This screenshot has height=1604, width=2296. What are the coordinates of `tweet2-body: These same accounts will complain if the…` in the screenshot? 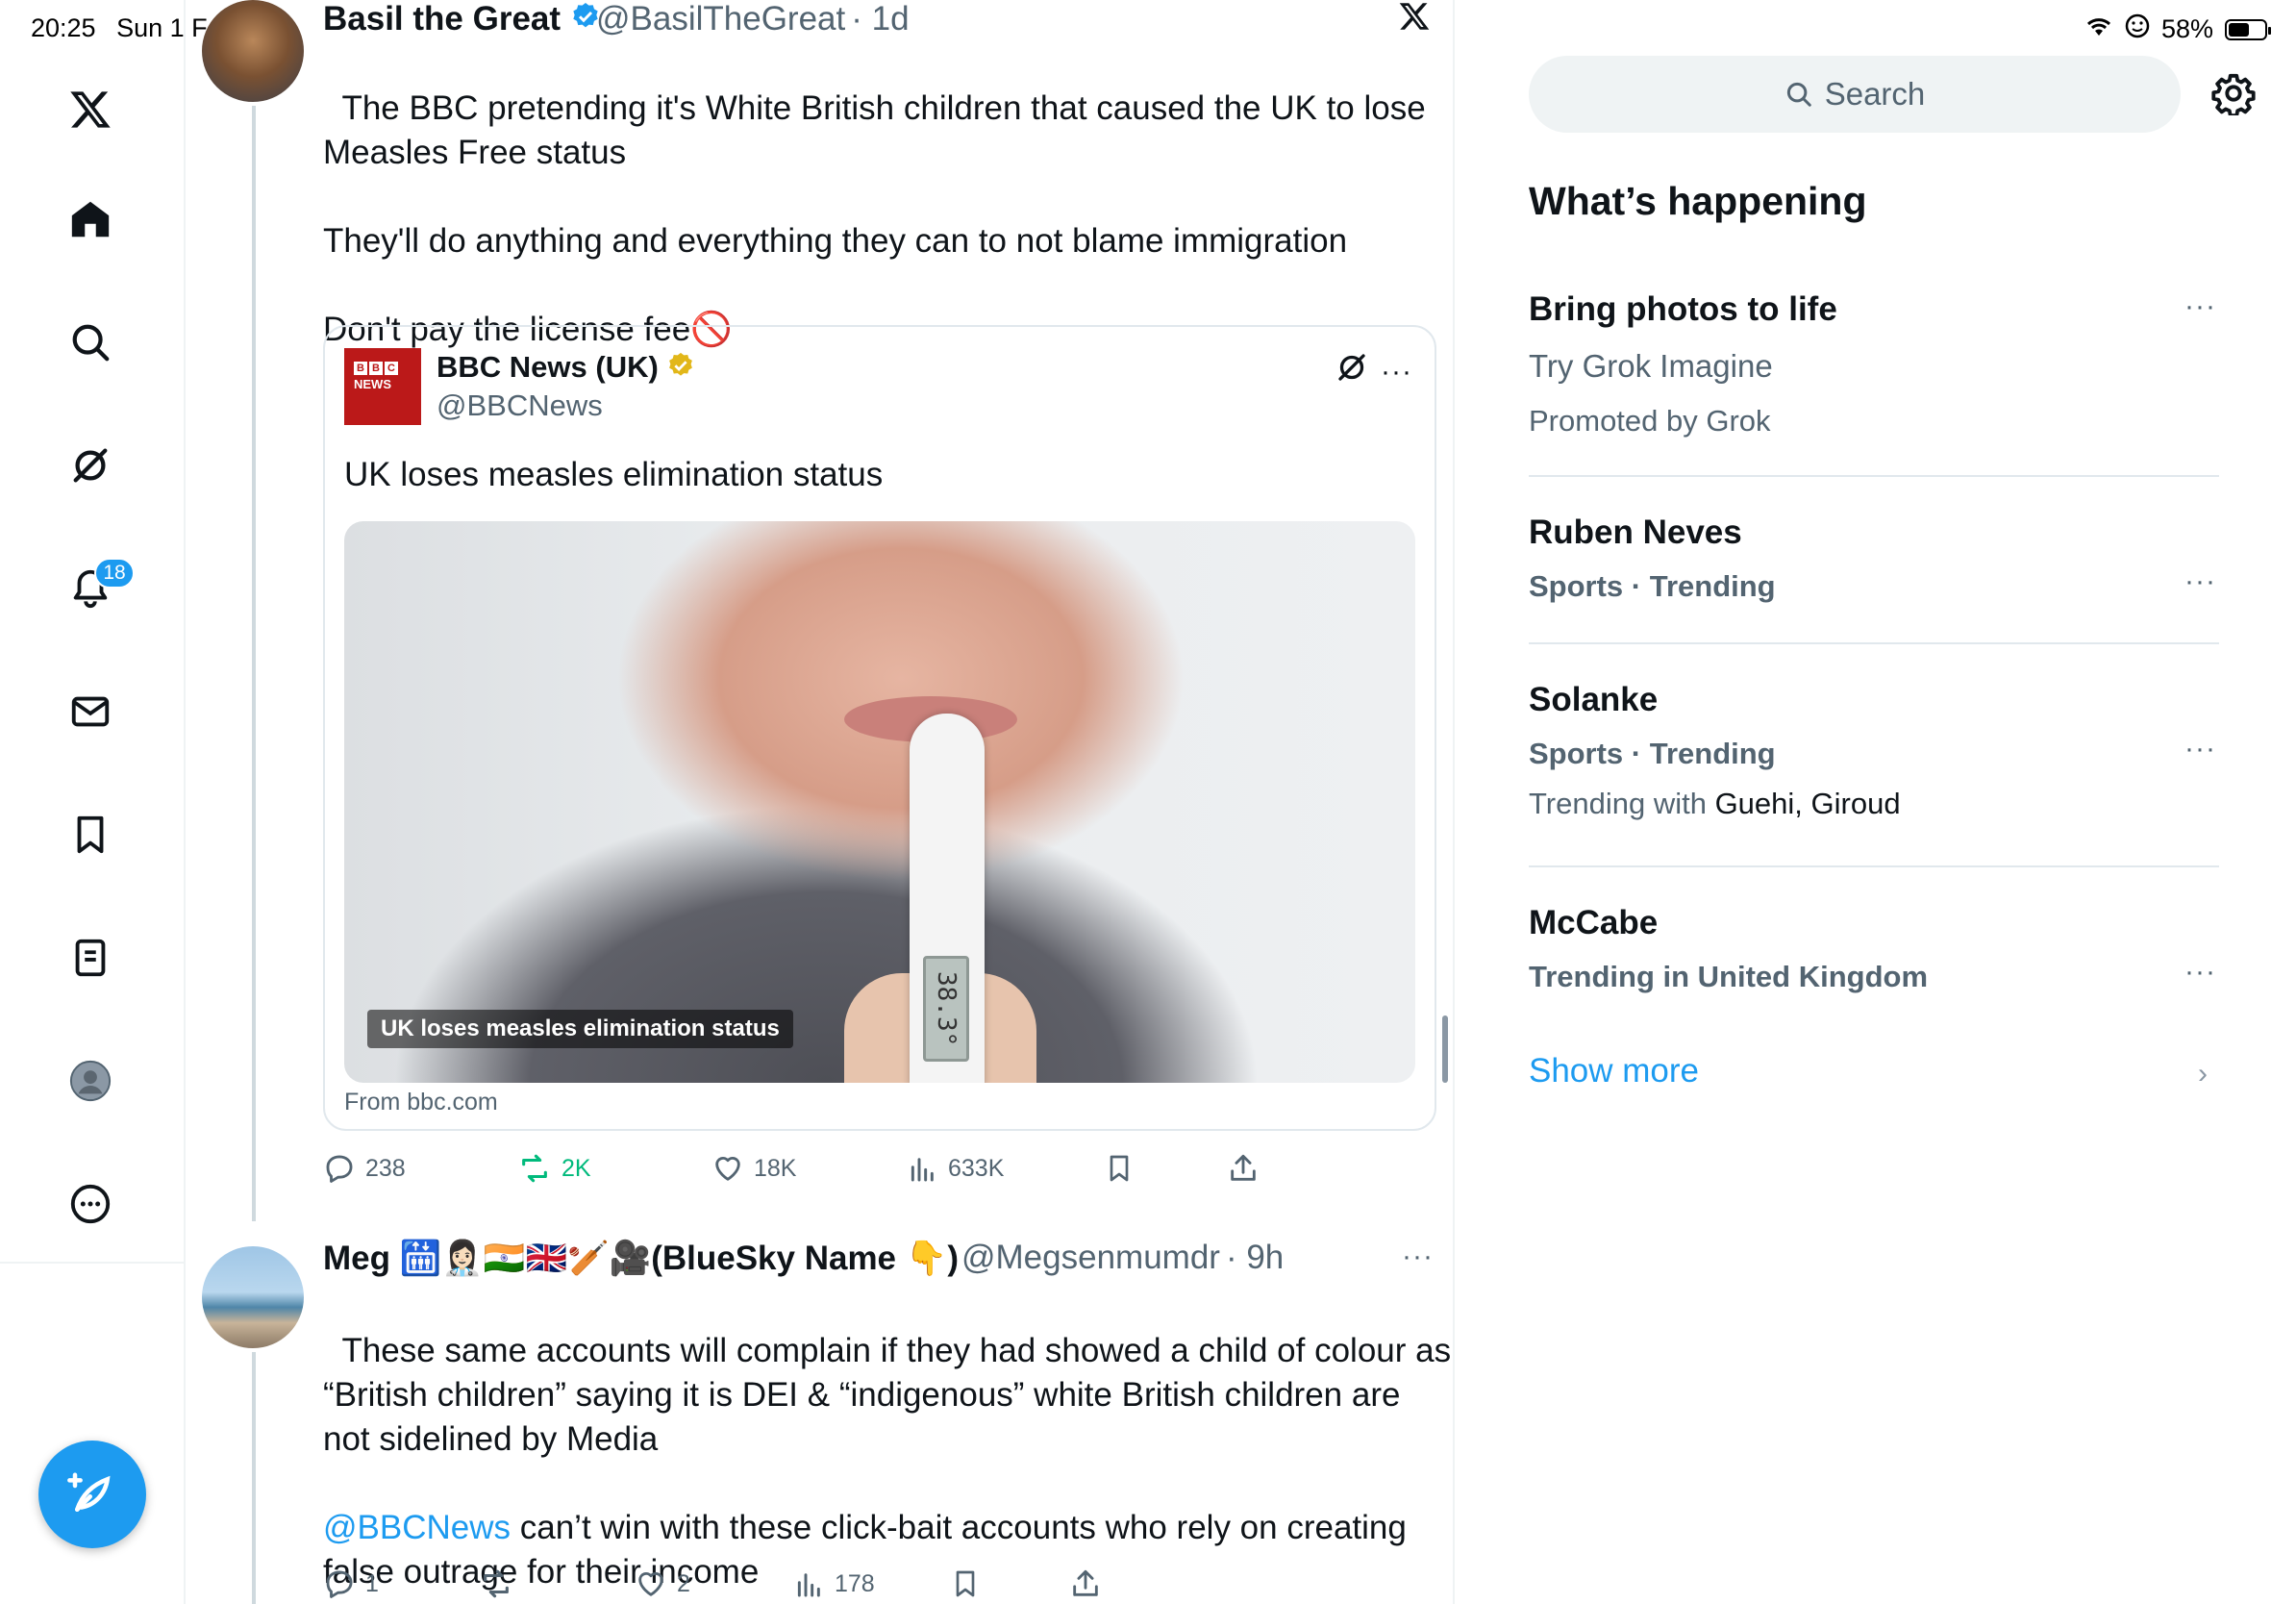 It's located at (887, 1439).